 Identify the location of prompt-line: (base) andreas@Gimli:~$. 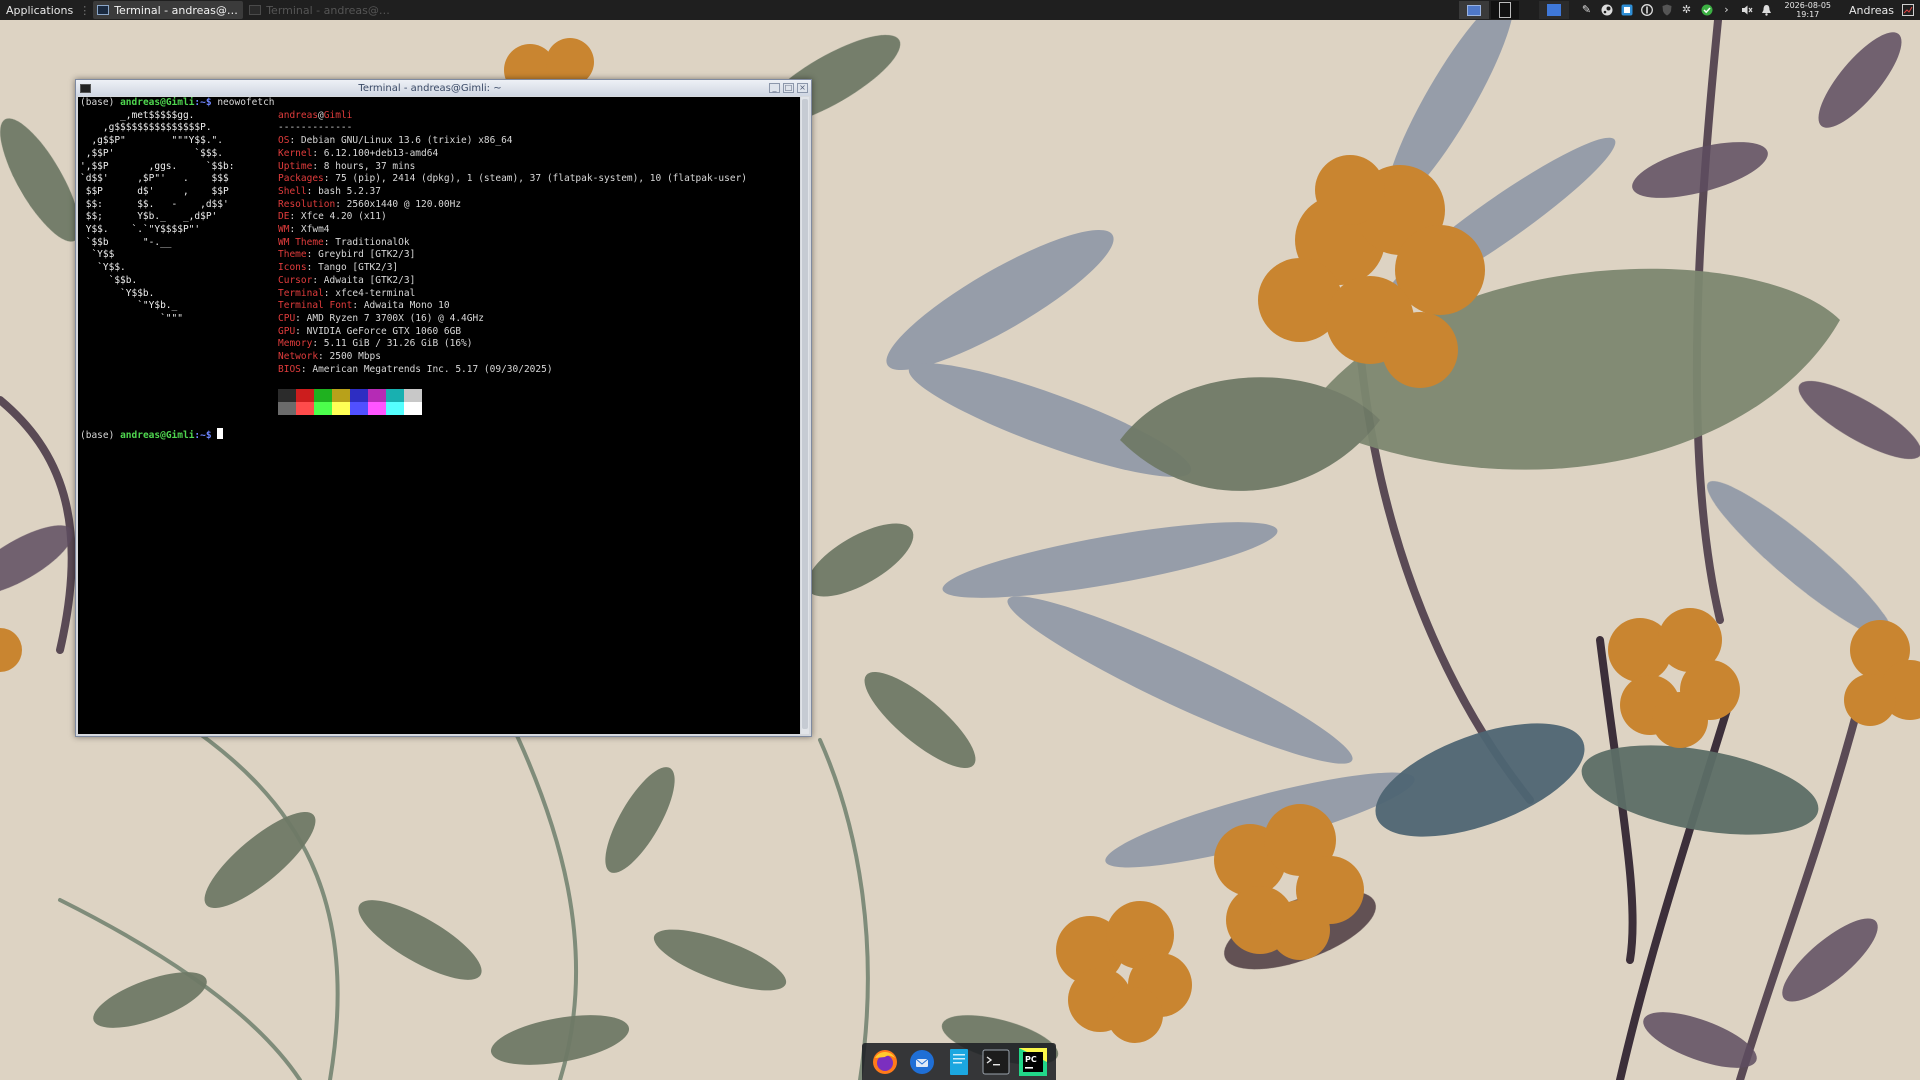
(152, 435).